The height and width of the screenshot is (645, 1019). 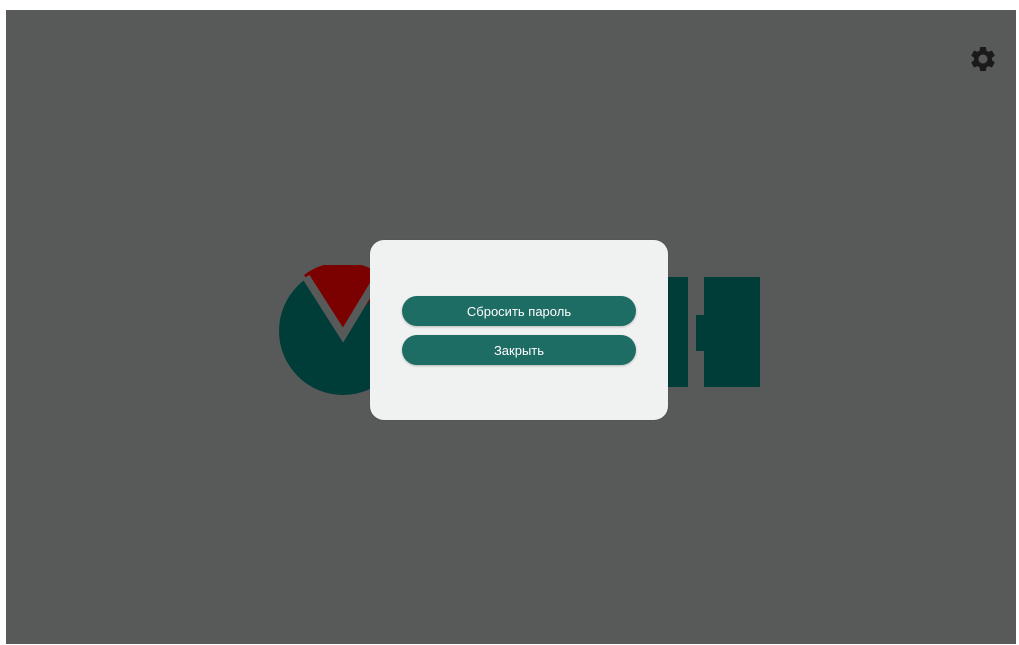 I want to click on password-dialog: Сбросить пароль Закрыть, so click(x=519, y=330).